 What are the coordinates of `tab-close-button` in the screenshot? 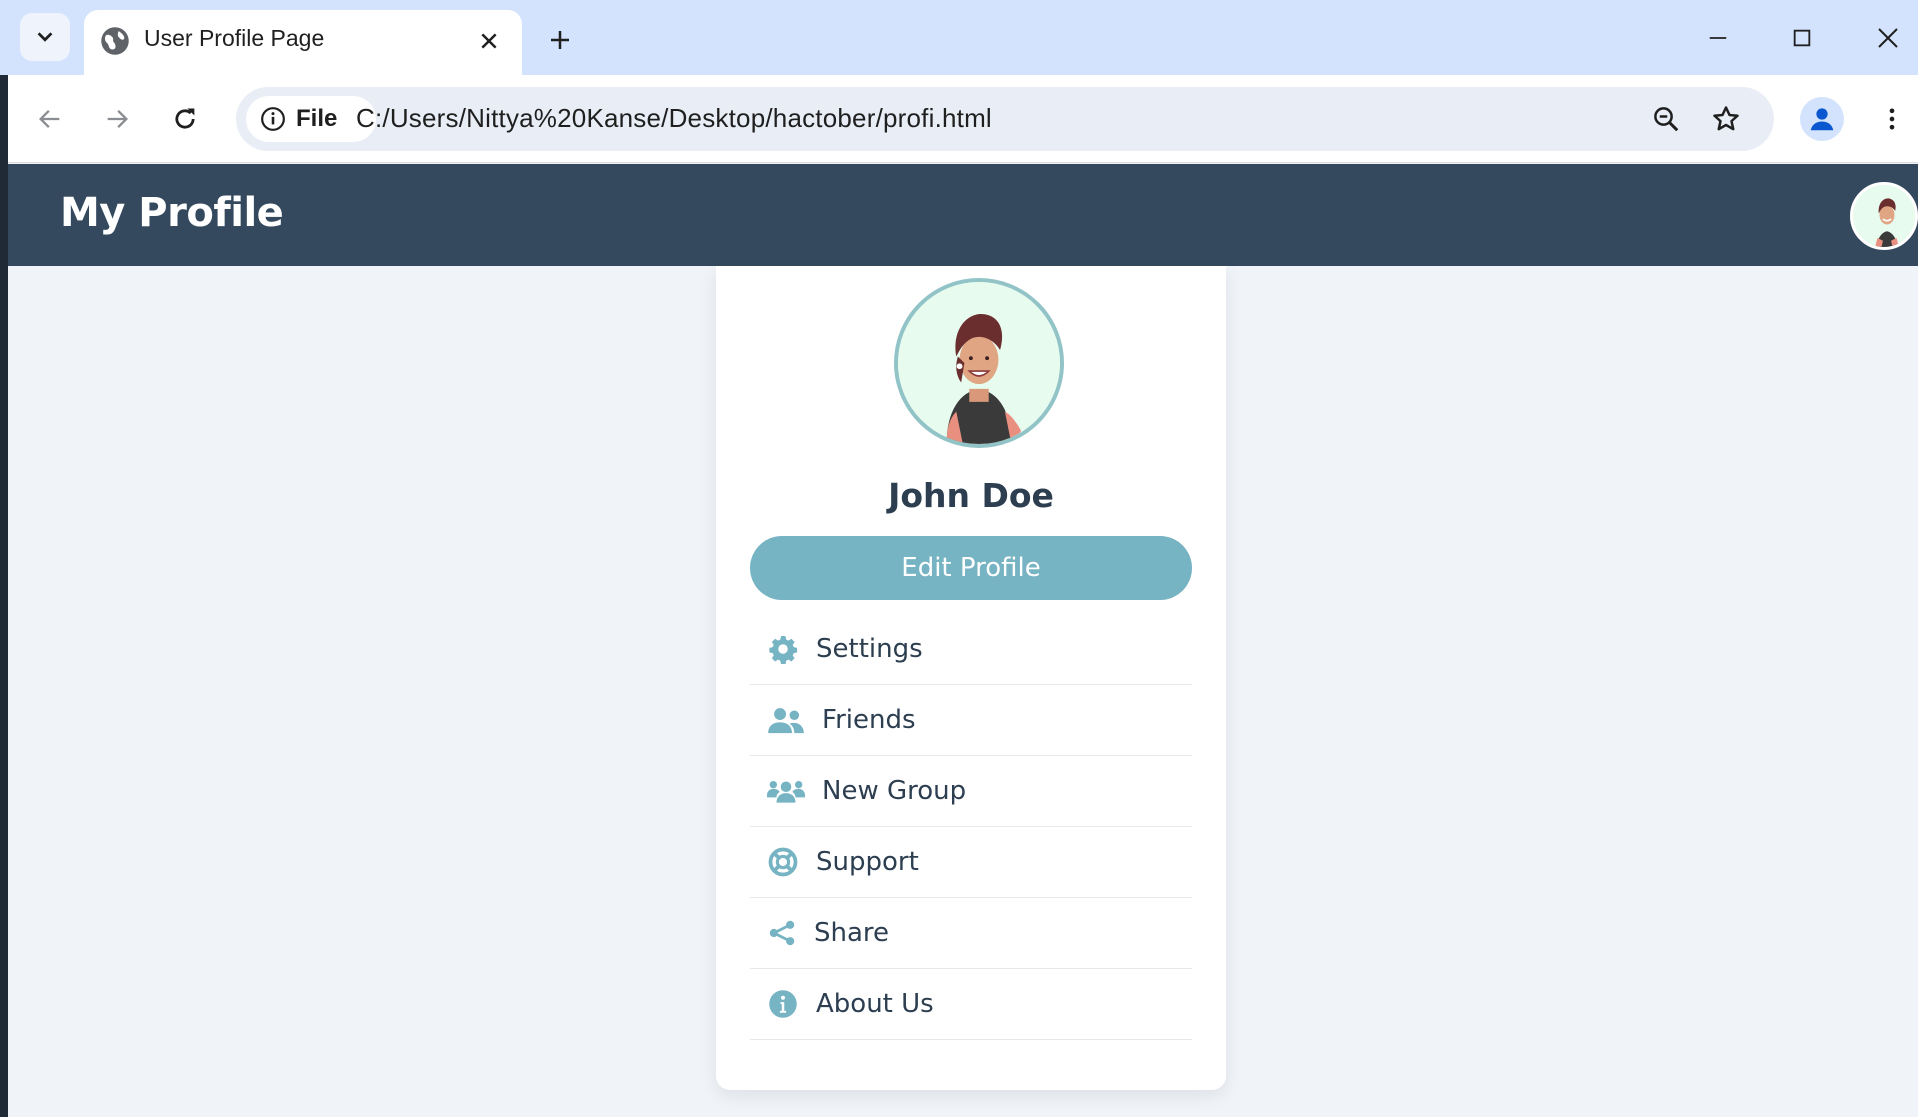 It's located at (489, 41).